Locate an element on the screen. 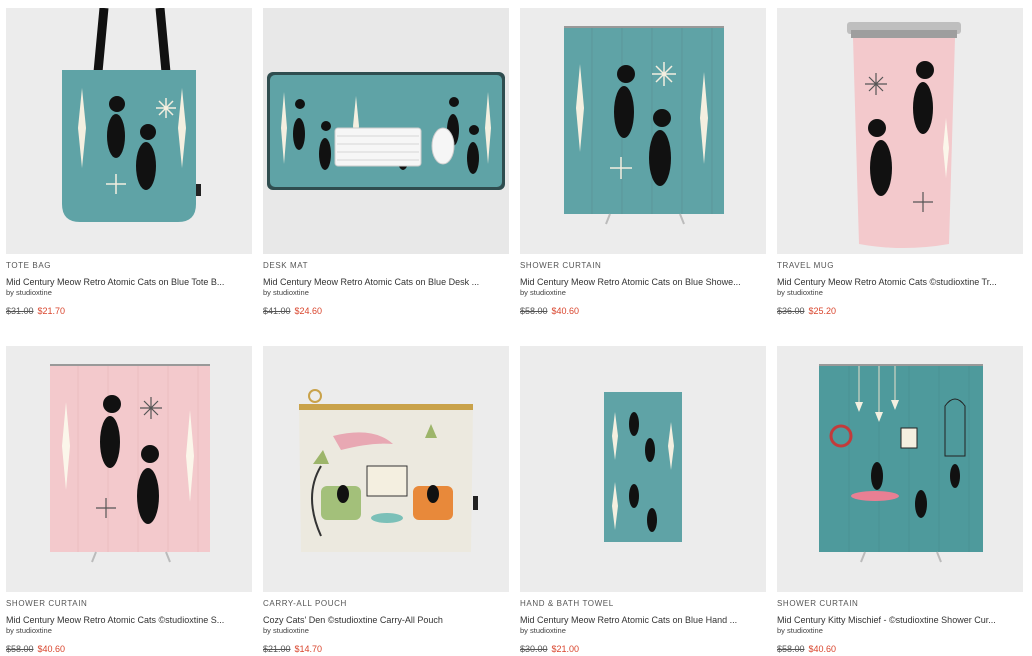  sale-price: $14.70 is located at coordinates (308, 649).